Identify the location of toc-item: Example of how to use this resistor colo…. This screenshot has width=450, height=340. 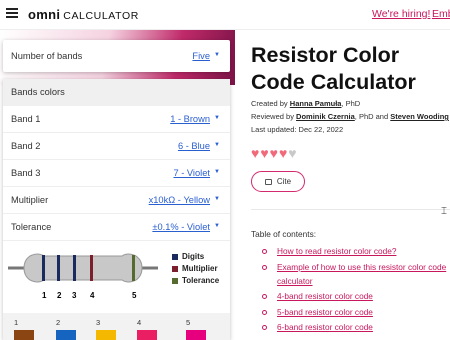
(356, 274).